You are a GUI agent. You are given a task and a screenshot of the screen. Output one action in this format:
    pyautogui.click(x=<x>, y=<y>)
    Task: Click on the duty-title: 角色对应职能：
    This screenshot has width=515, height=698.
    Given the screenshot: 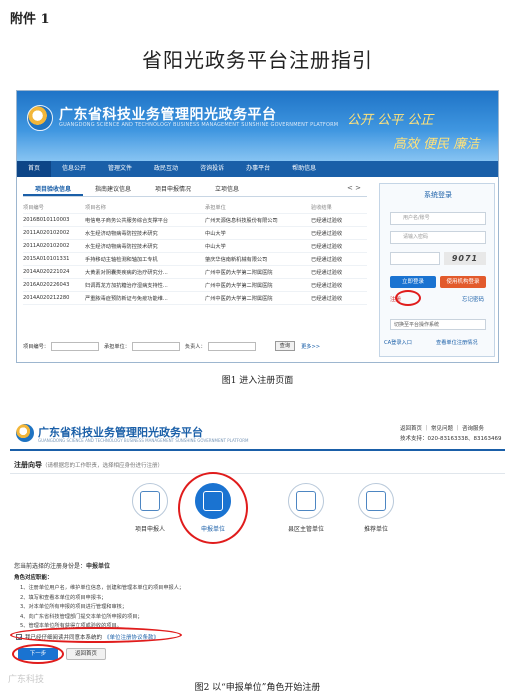 What is the action you would take?
    pyautogui.click(x=33, y=578)
    